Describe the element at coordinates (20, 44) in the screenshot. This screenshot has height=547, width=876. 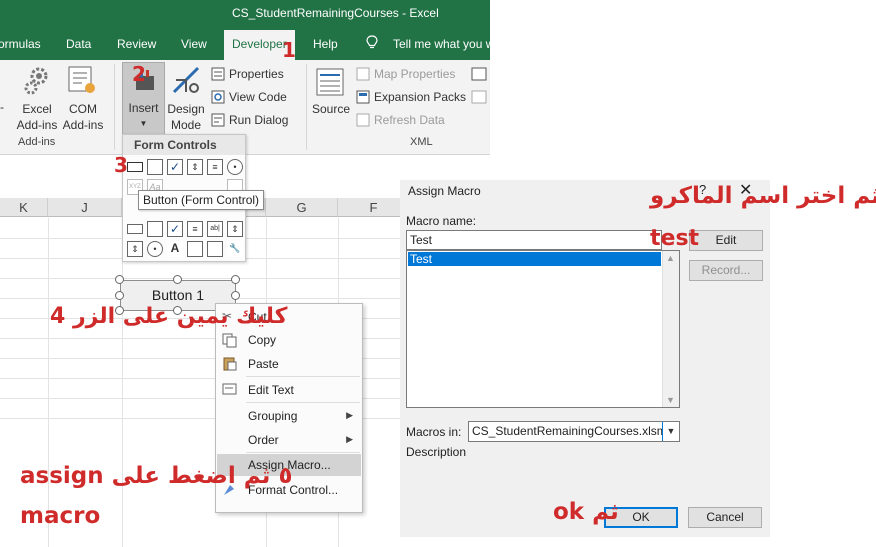
I see `tab-formulas: ormulas` at that location.